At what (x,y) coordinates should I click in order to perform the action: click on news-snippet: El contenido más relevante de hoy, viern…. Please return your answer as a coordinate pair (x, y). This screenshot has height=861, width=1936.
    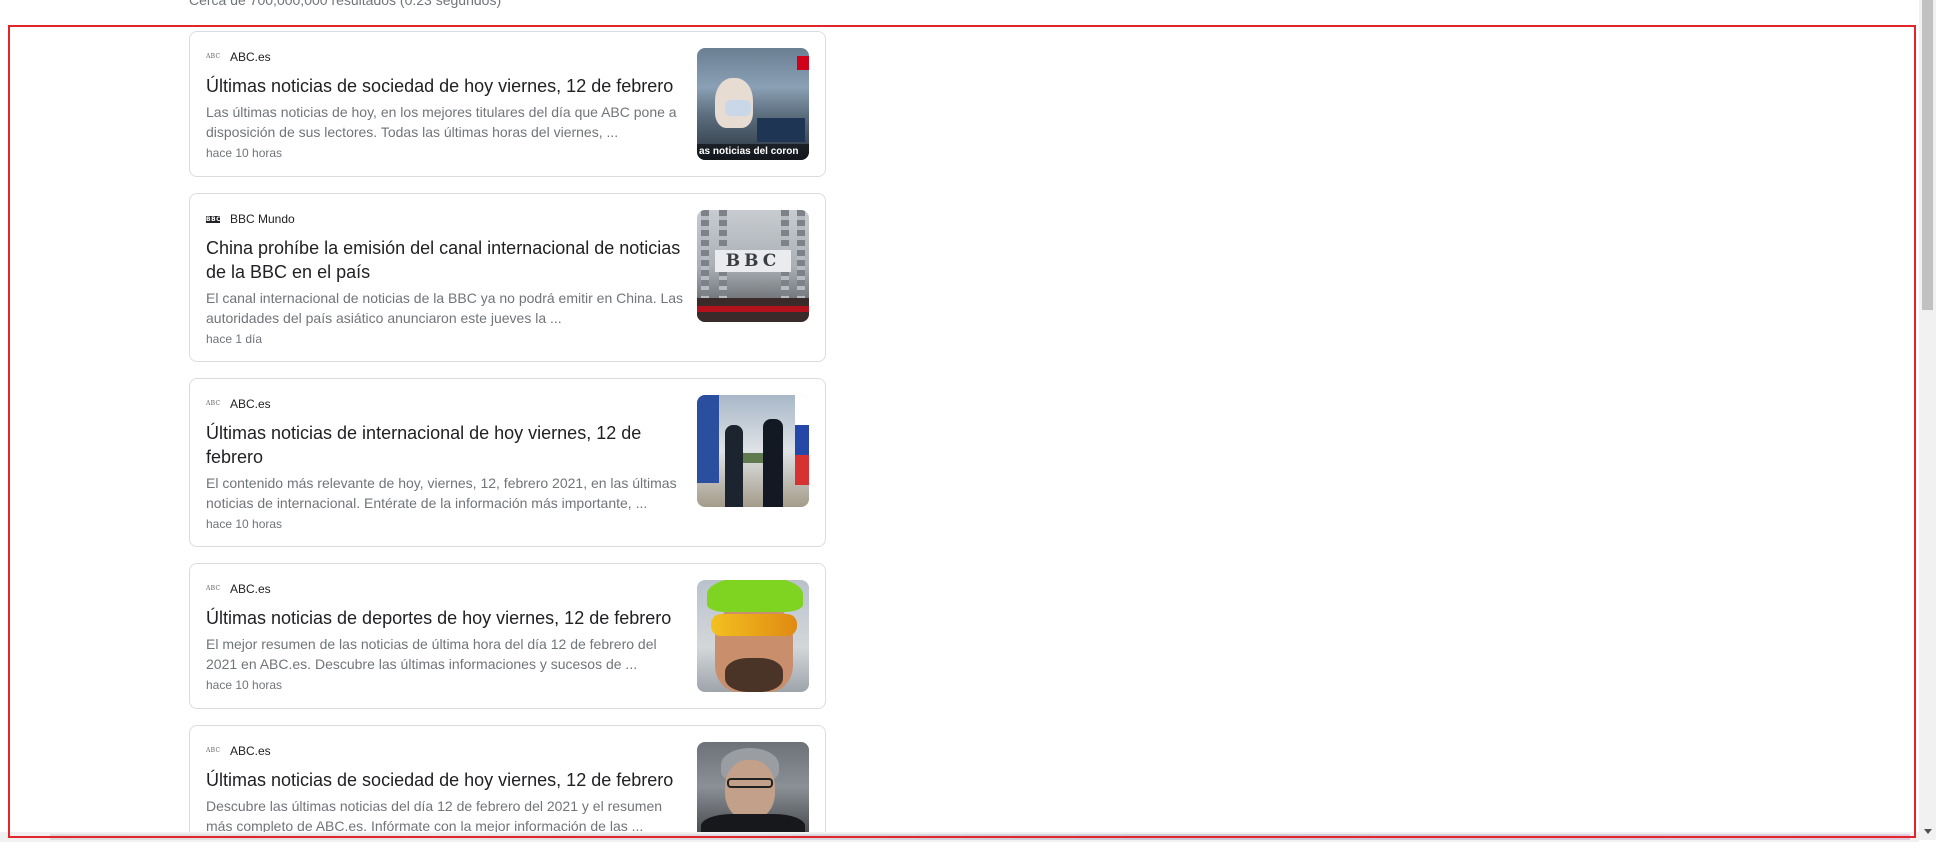
    Looking at the image, I should click on (441, 493).